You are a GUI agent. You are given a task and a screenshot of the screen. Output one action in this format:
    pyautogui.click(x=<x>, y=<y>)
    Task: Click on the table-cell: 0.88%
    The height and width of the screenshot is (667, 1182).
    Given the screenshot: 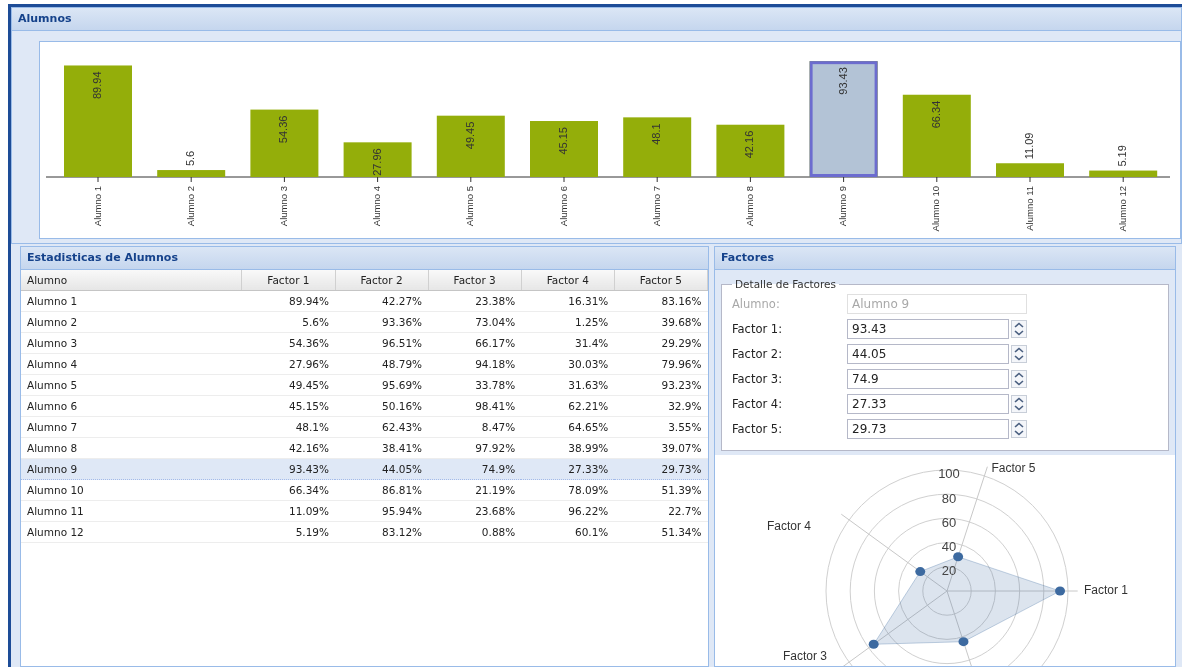 What is the action you would take?
    pyautogui.click(x=475, y=532)
    